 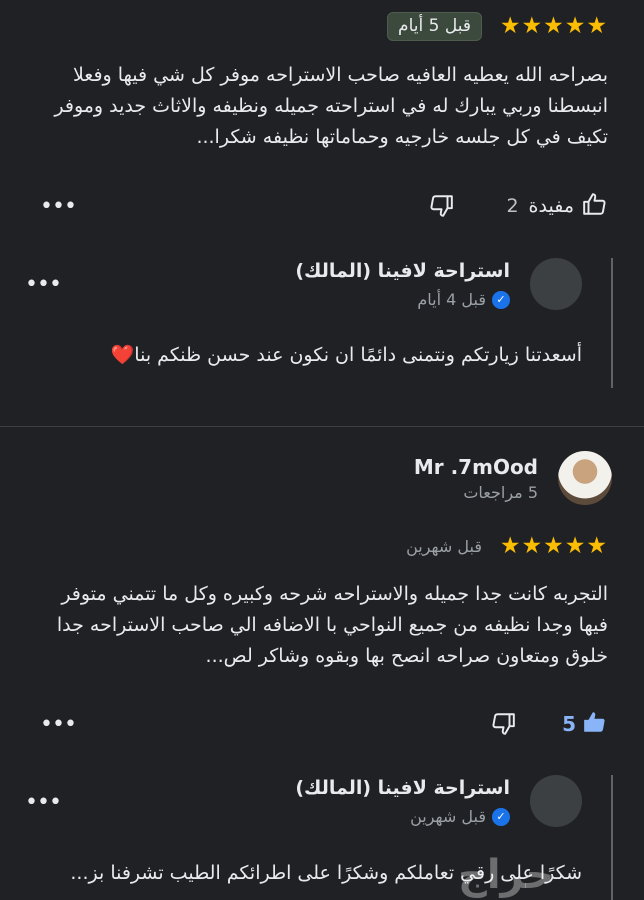 I want to click on helpful-count: 2, so click(x=512, y=206).